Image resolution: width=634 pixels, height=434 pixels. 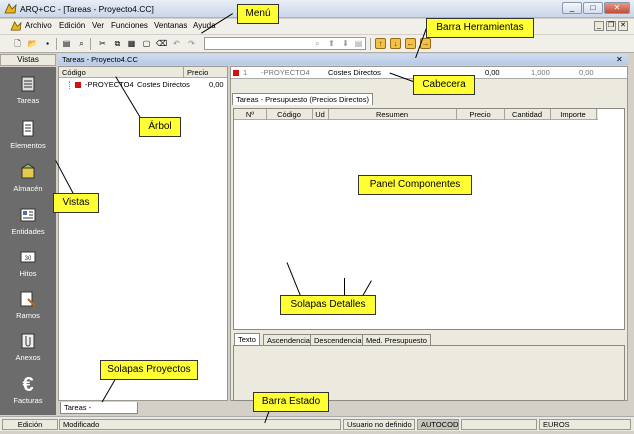 What do you see at coordinates (258, 14) in the screenshot?
I see `callout-menu: Menú` at bounding box center [258, 14].